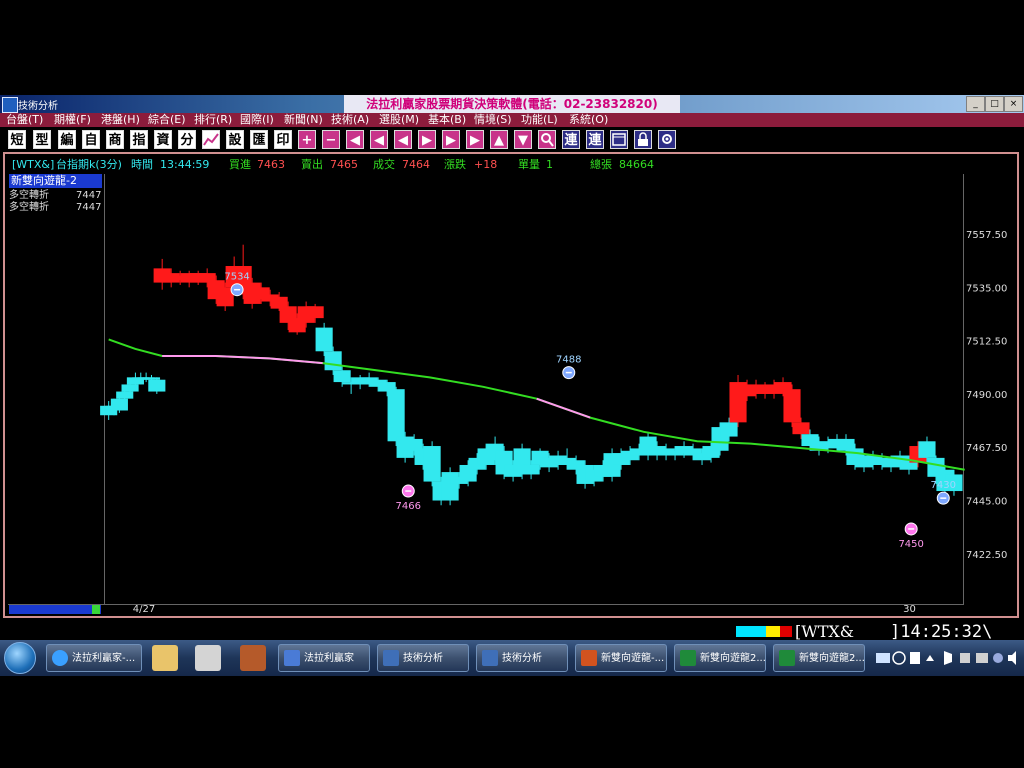 The height and width of the screenshot is (768, 1024). Describe the element at coordinates (899, 658) in the screenshot. I see `help-icon` at that location.